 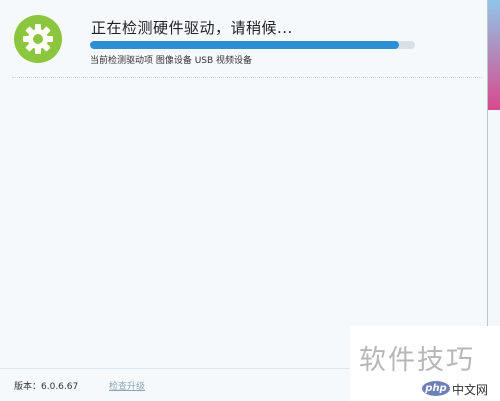 What do you see at coordinates (436, 388) in the screenshot?
I see `php-logo: php` at bounding box center [436, 388].